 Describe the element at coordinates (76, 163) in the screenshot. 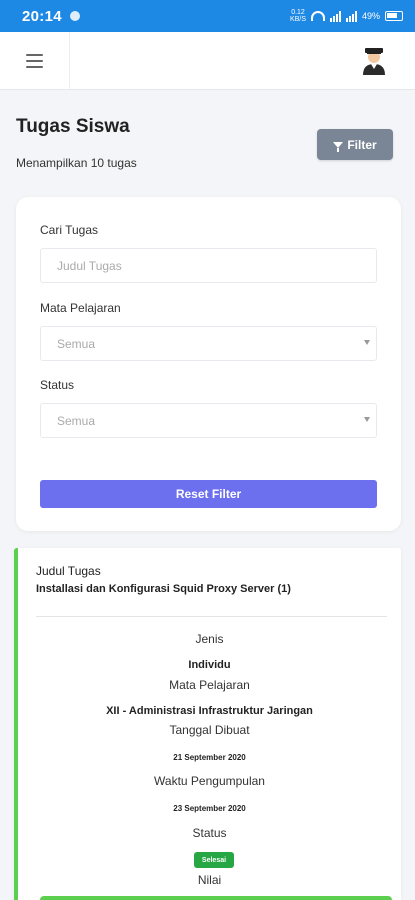

I see `task-count-text: Menampilkan 10 tugas` at that location.